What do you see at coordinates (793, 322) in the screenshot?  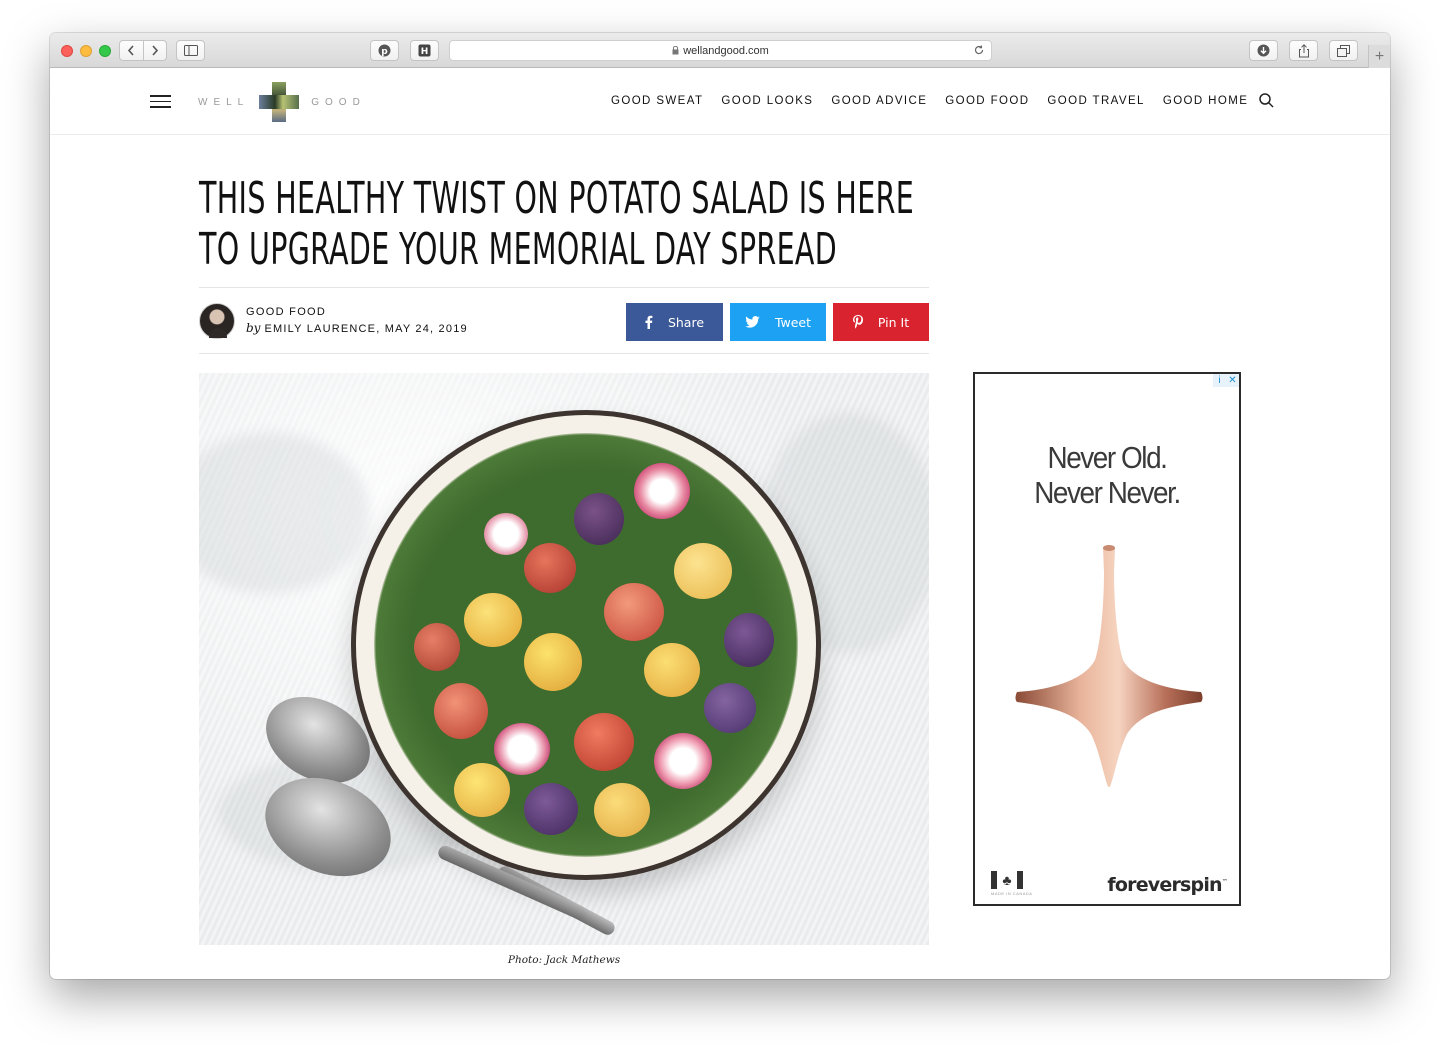 I see `twitter-share-label: Tweet` at bounding box center [793, 322].